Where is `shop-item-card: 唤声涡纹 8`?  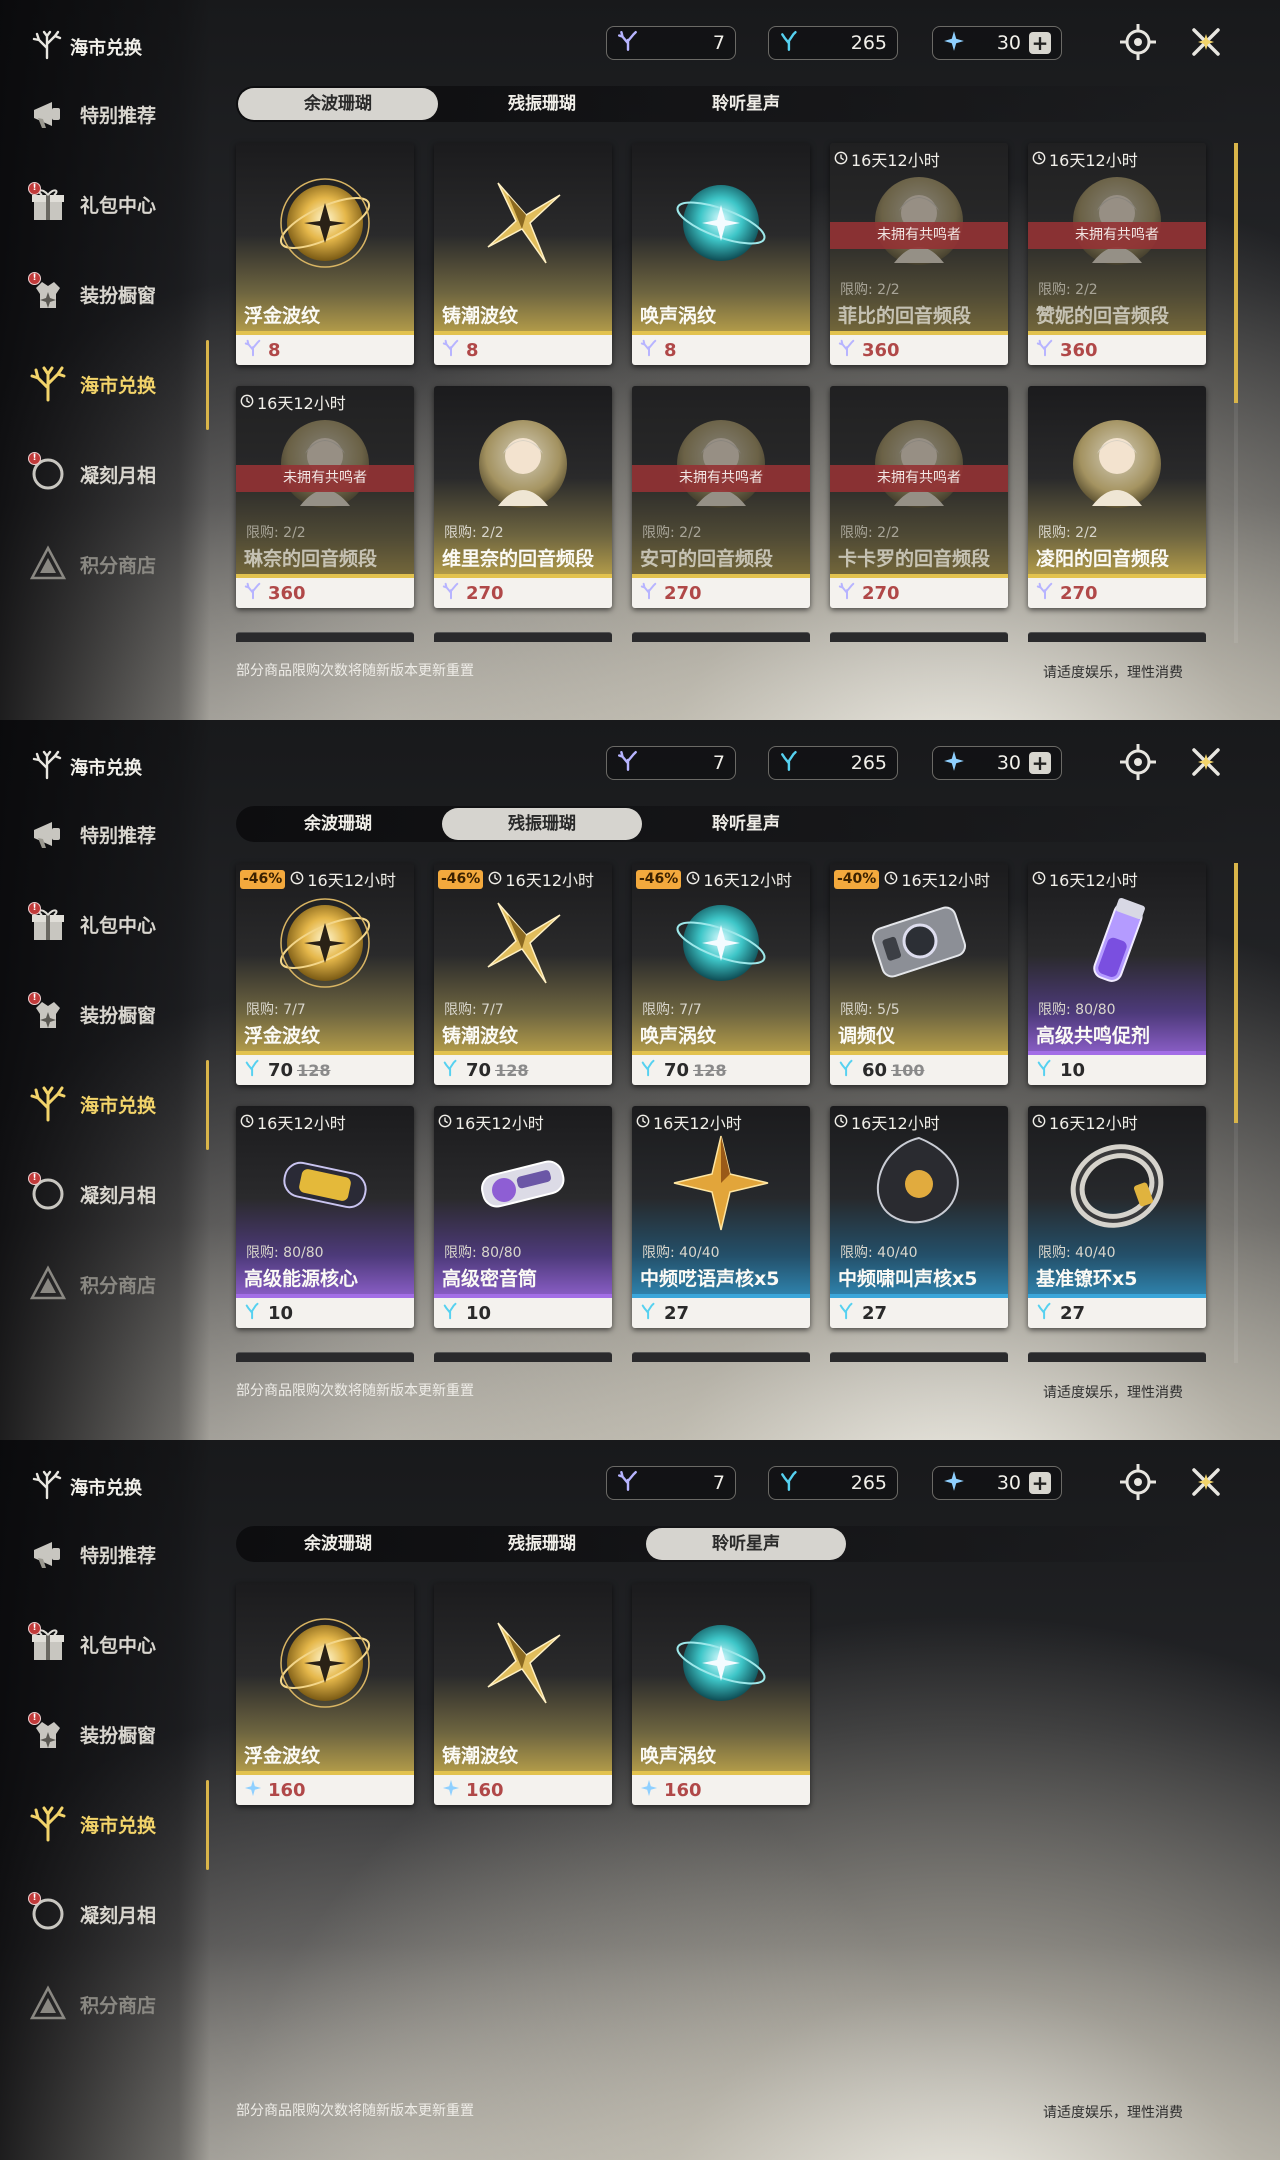
shop-item-card: 唤声涡纹 8 is located at coordinates (721, 254).